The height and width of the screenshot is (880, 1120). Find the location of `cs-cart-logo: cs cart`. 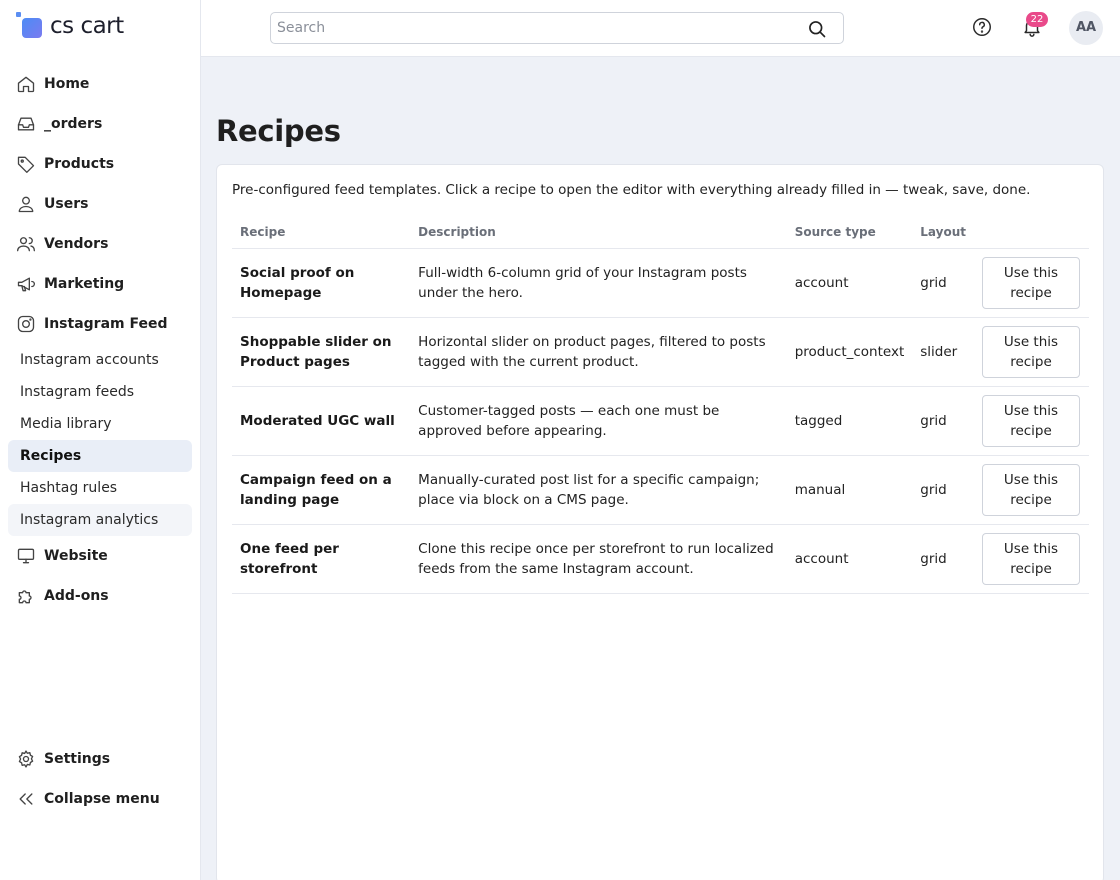

cs-cart-logo: cs cart is located at coordinates (70, 26).